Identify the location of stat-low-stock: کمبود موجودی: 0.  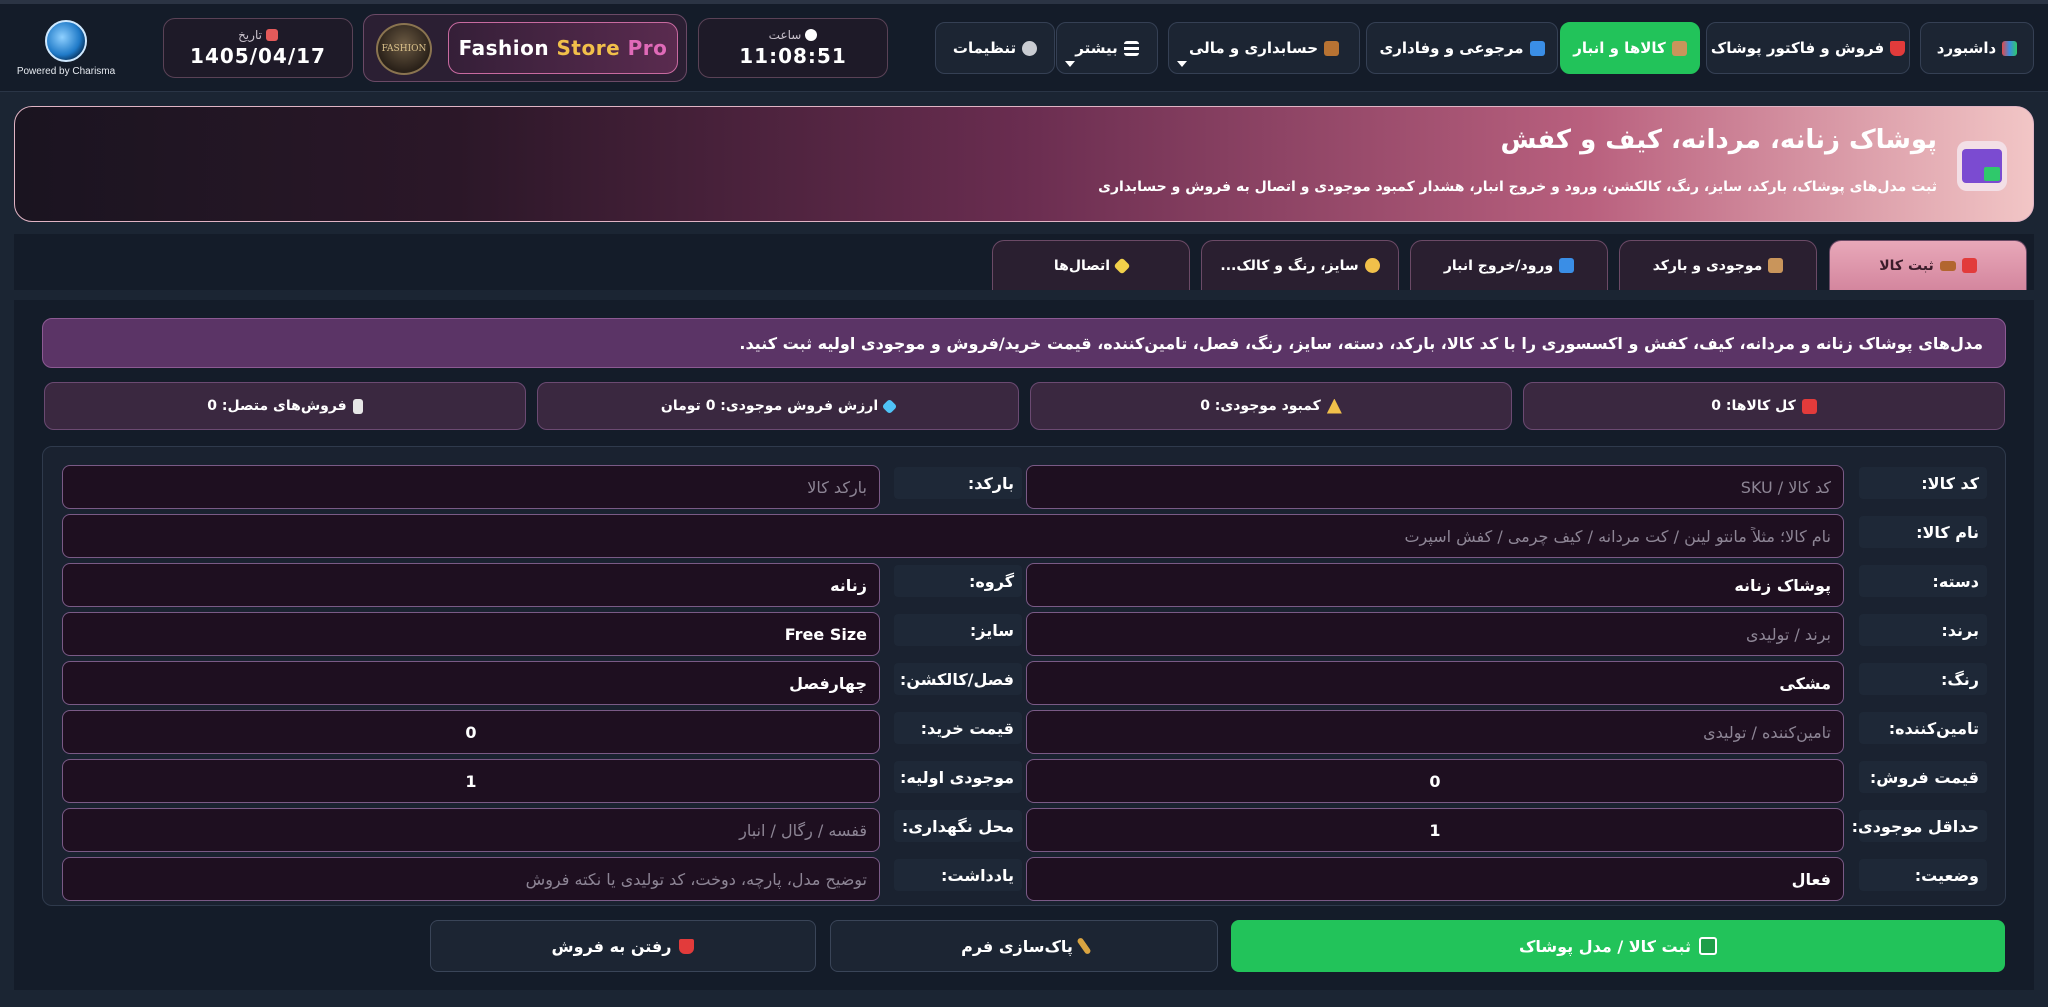
(1271, 406).